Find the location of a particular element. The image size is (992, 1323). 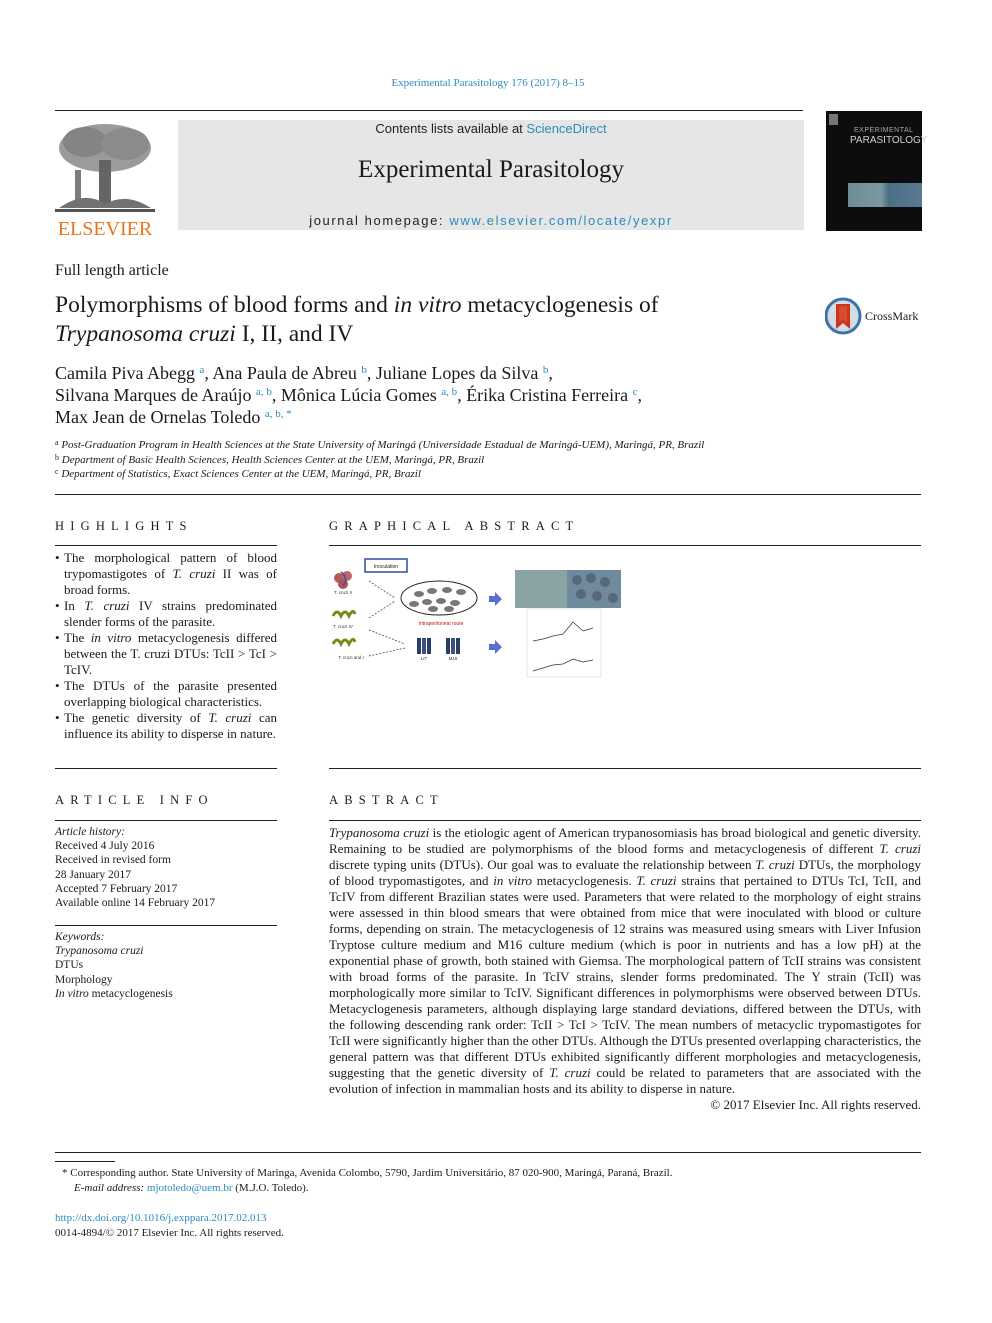

history-label: Article history: is located at coordinates (90, 832).